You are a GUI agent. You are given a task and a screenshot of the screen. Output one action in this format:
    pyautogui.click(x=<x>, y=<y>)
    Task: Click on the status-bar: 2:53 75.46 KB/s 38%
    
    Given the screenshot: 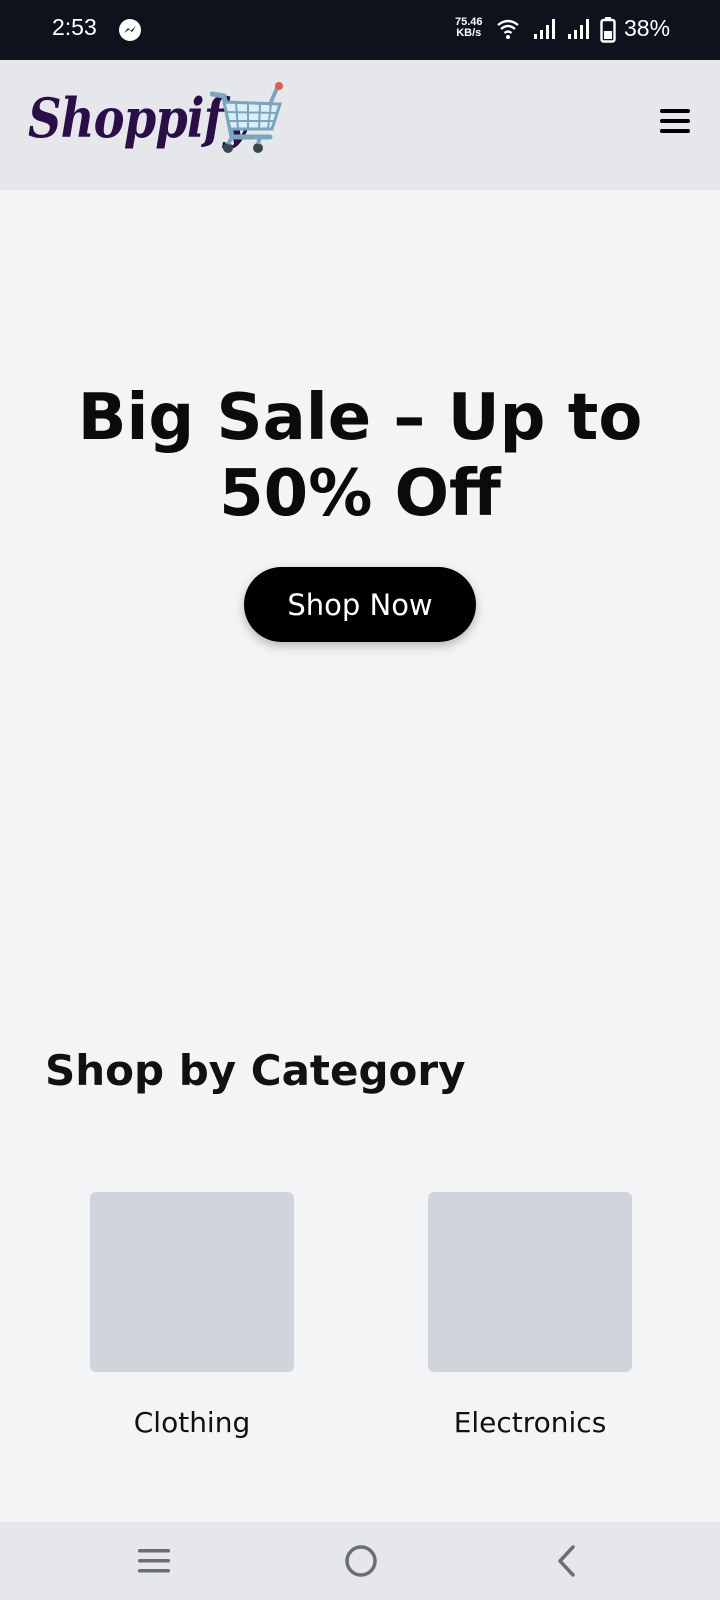 What is the action you would take?
    pyautogui.click(x=360, y=30)
    